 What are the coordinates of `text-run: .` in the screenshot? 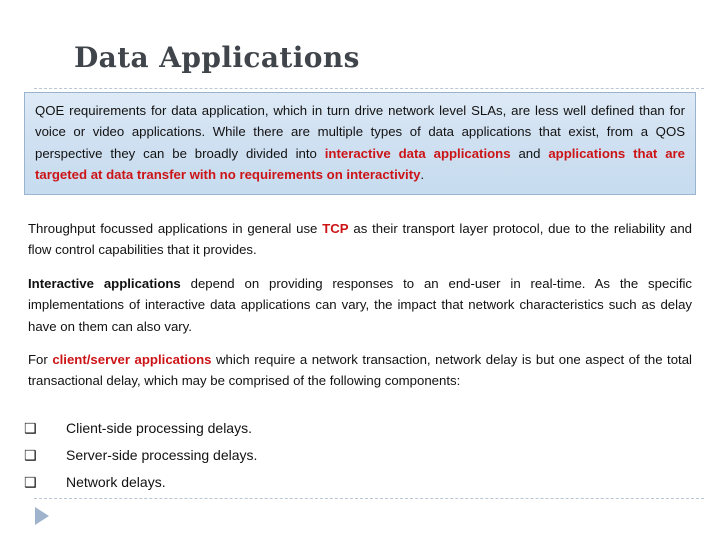 It's located at (422, 175).